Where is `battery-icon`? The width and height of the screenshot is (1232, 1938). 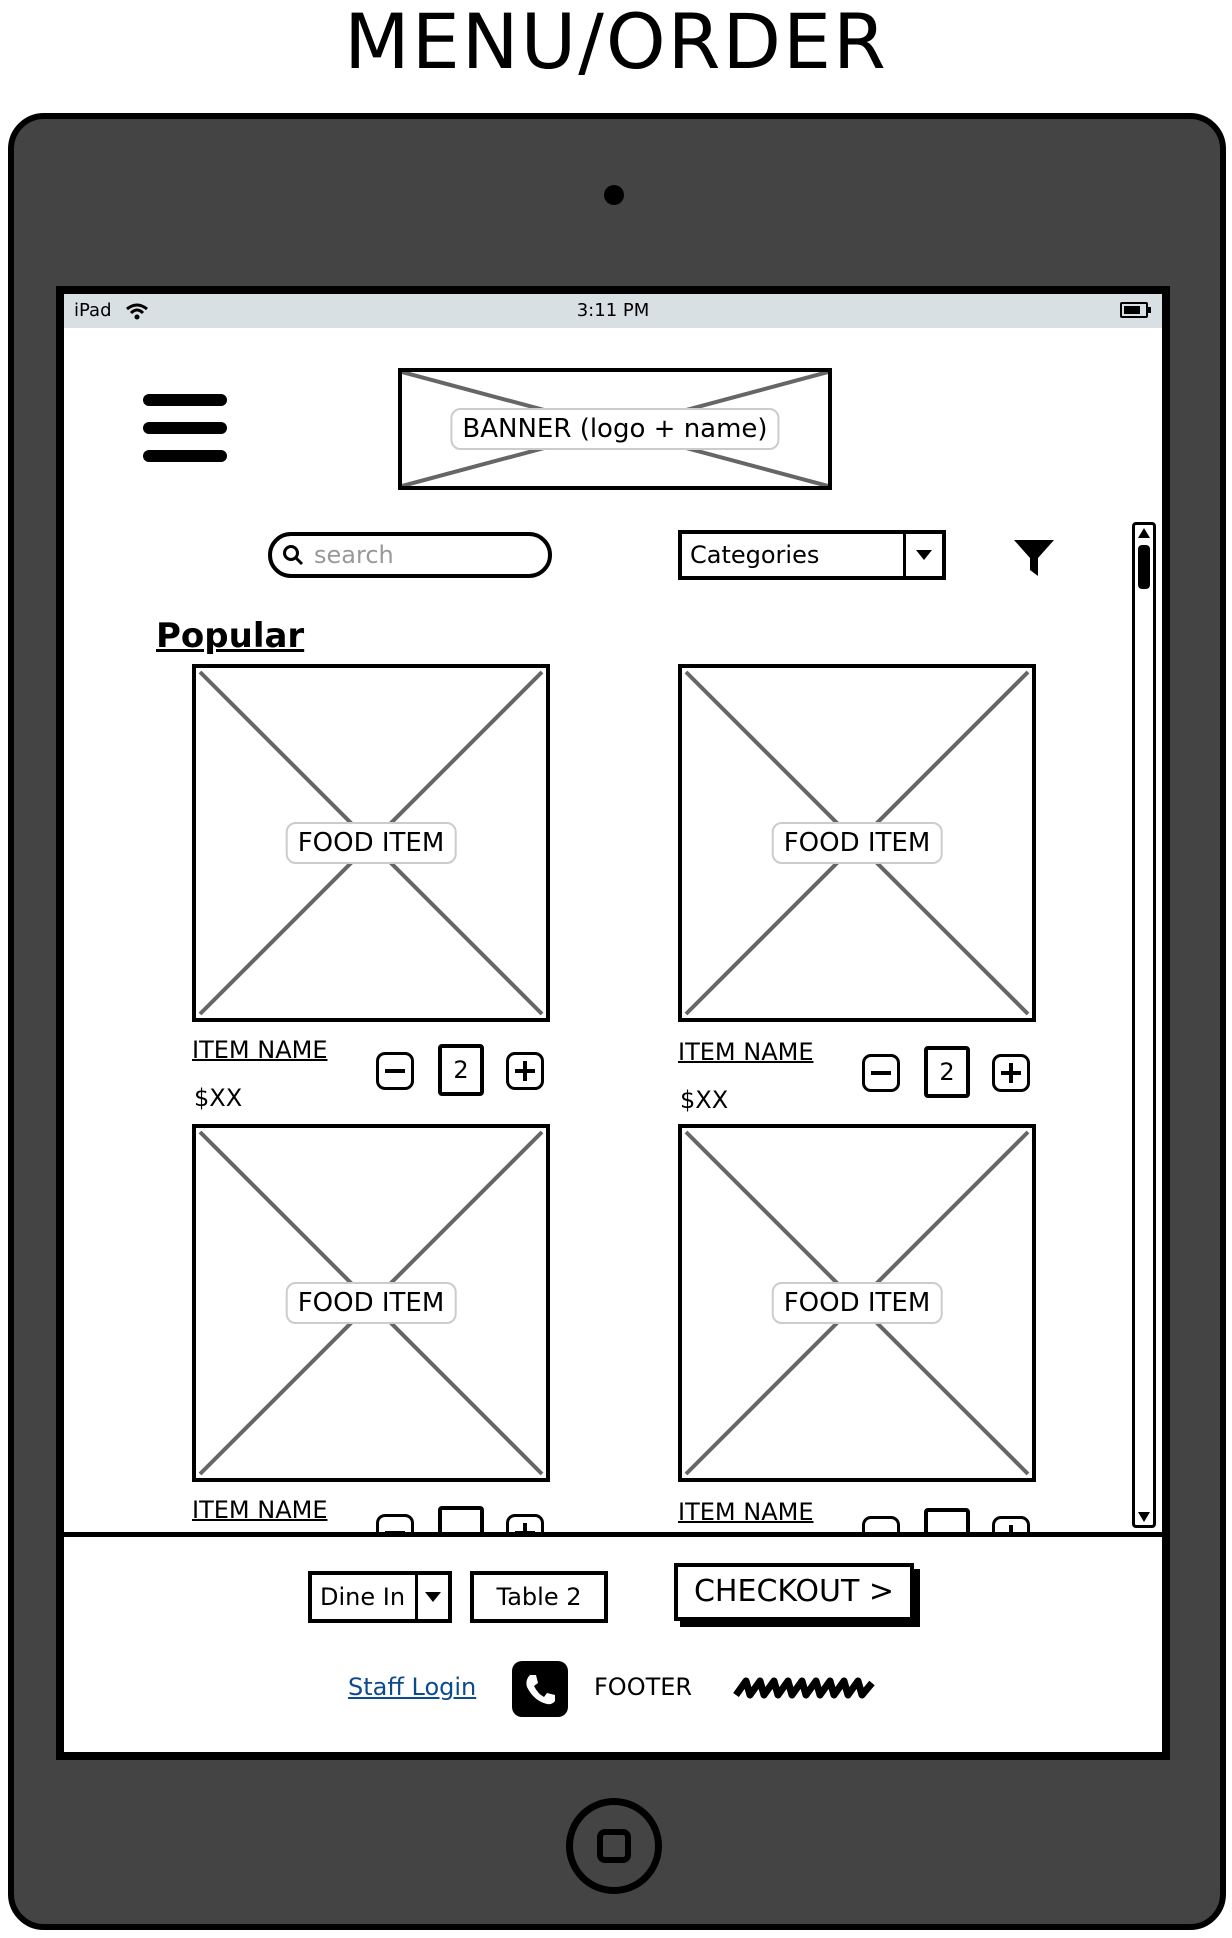 battery-icon is located at coordinates (1135, 310).